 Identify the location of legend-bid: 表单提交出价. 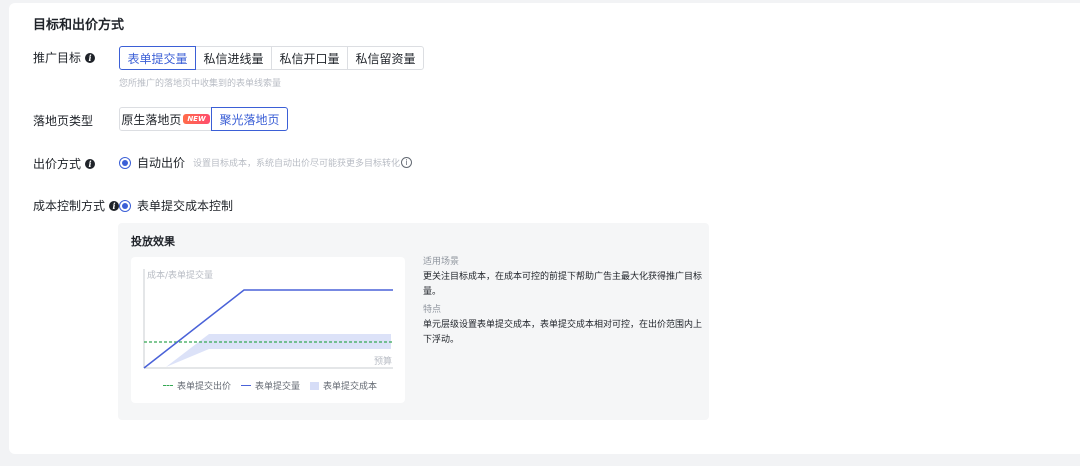
(197, 385).